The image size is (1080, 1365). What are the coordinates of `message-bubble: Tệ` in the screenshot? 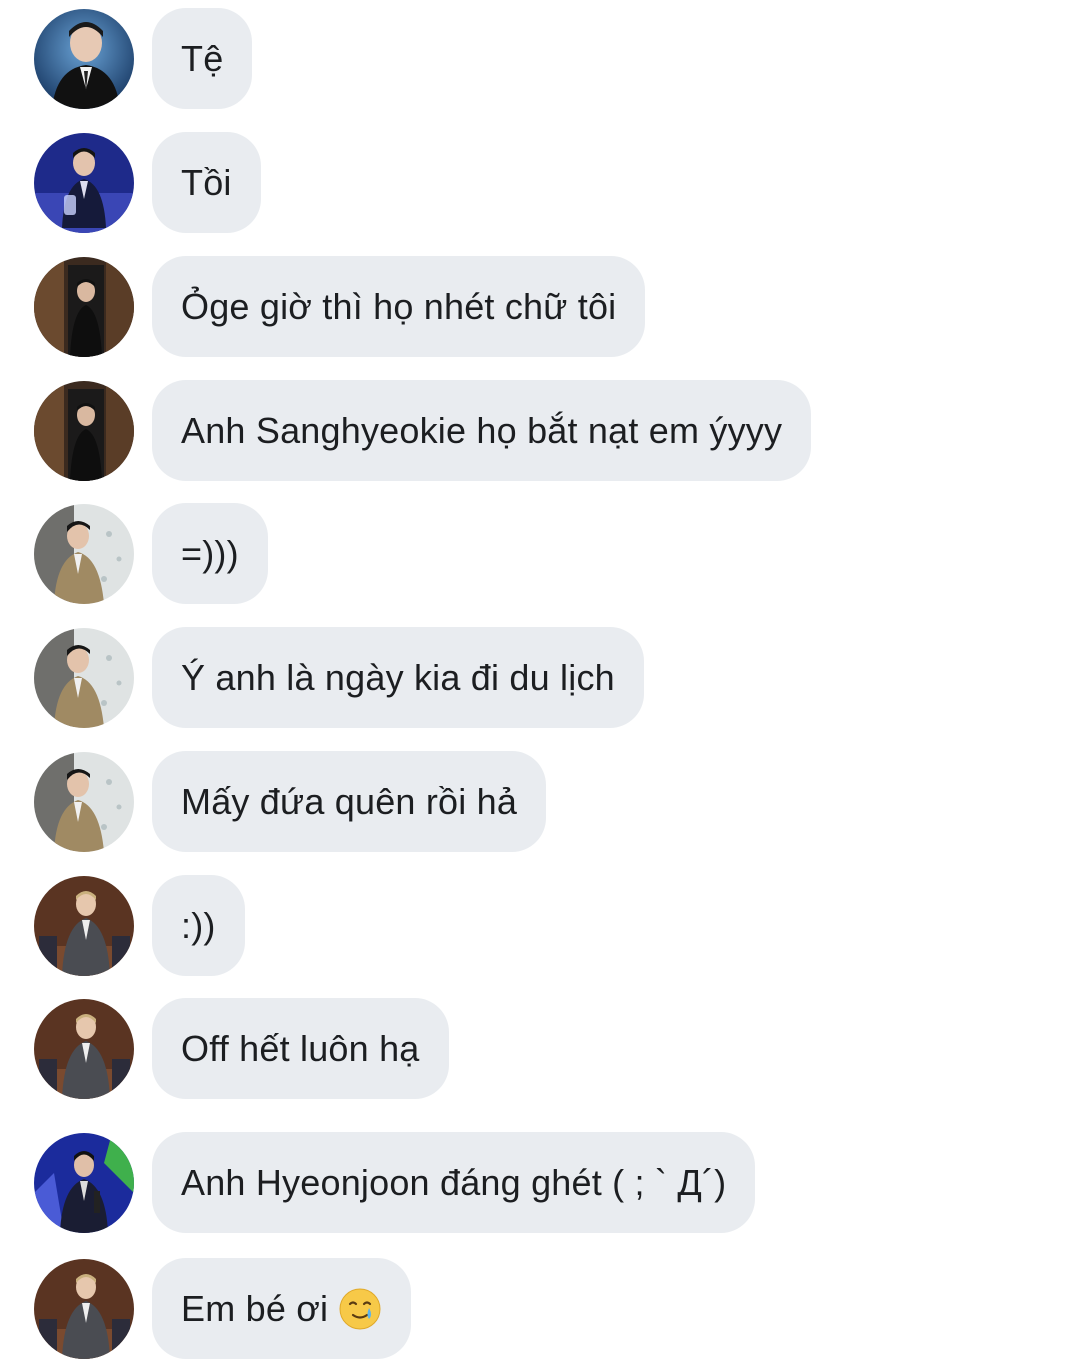 It's located at (202, 58).